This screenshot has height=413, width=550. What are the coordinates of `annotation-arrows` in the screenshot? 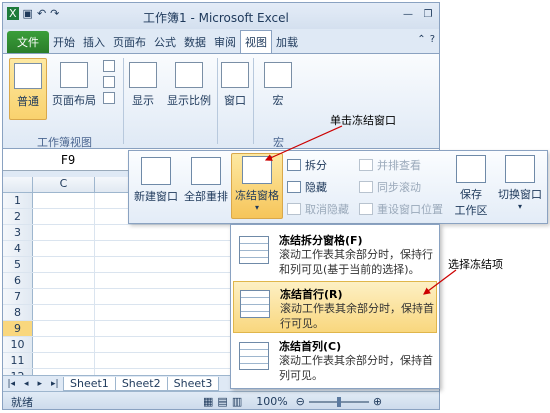 It's located at (360, 210).